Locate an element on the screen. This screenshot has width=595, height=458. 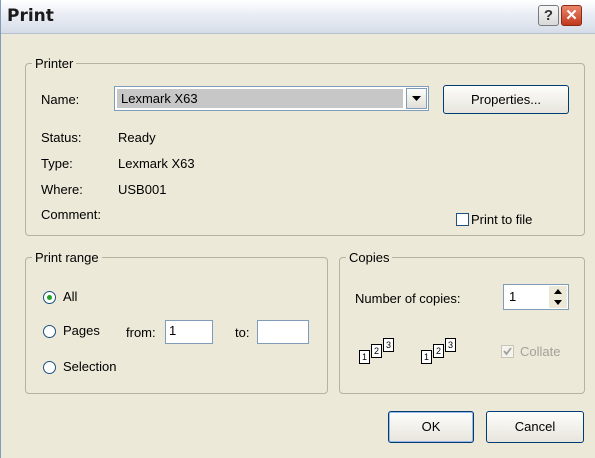
where-label: Where: is located at coordinates (62, 189).